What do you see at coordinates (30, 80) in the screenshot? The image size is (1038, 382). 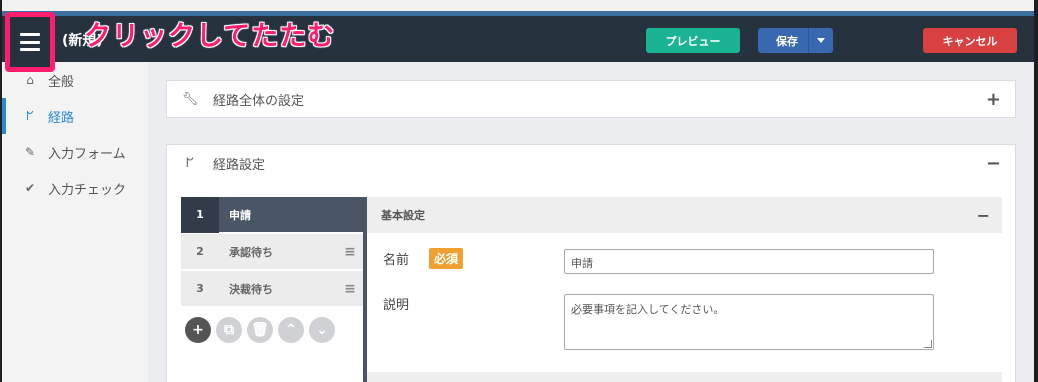 I see `home-icon: ⌂` at bounding box center [30, 80].